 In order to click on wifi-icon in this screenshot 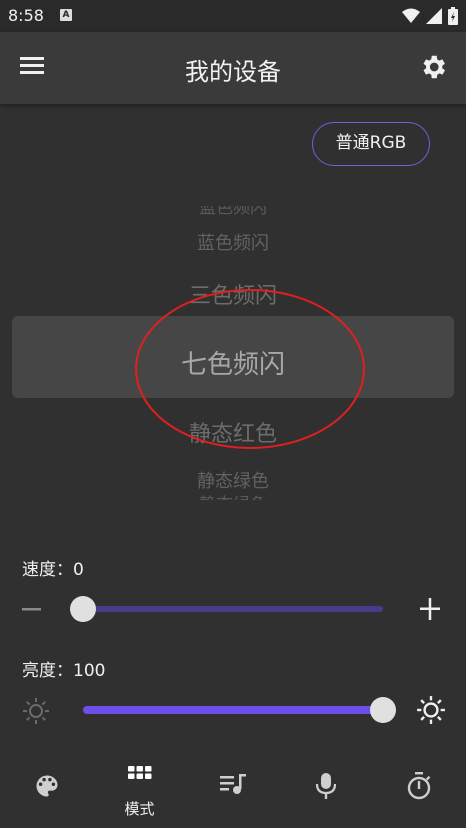, I will do `click(411, 15)`.